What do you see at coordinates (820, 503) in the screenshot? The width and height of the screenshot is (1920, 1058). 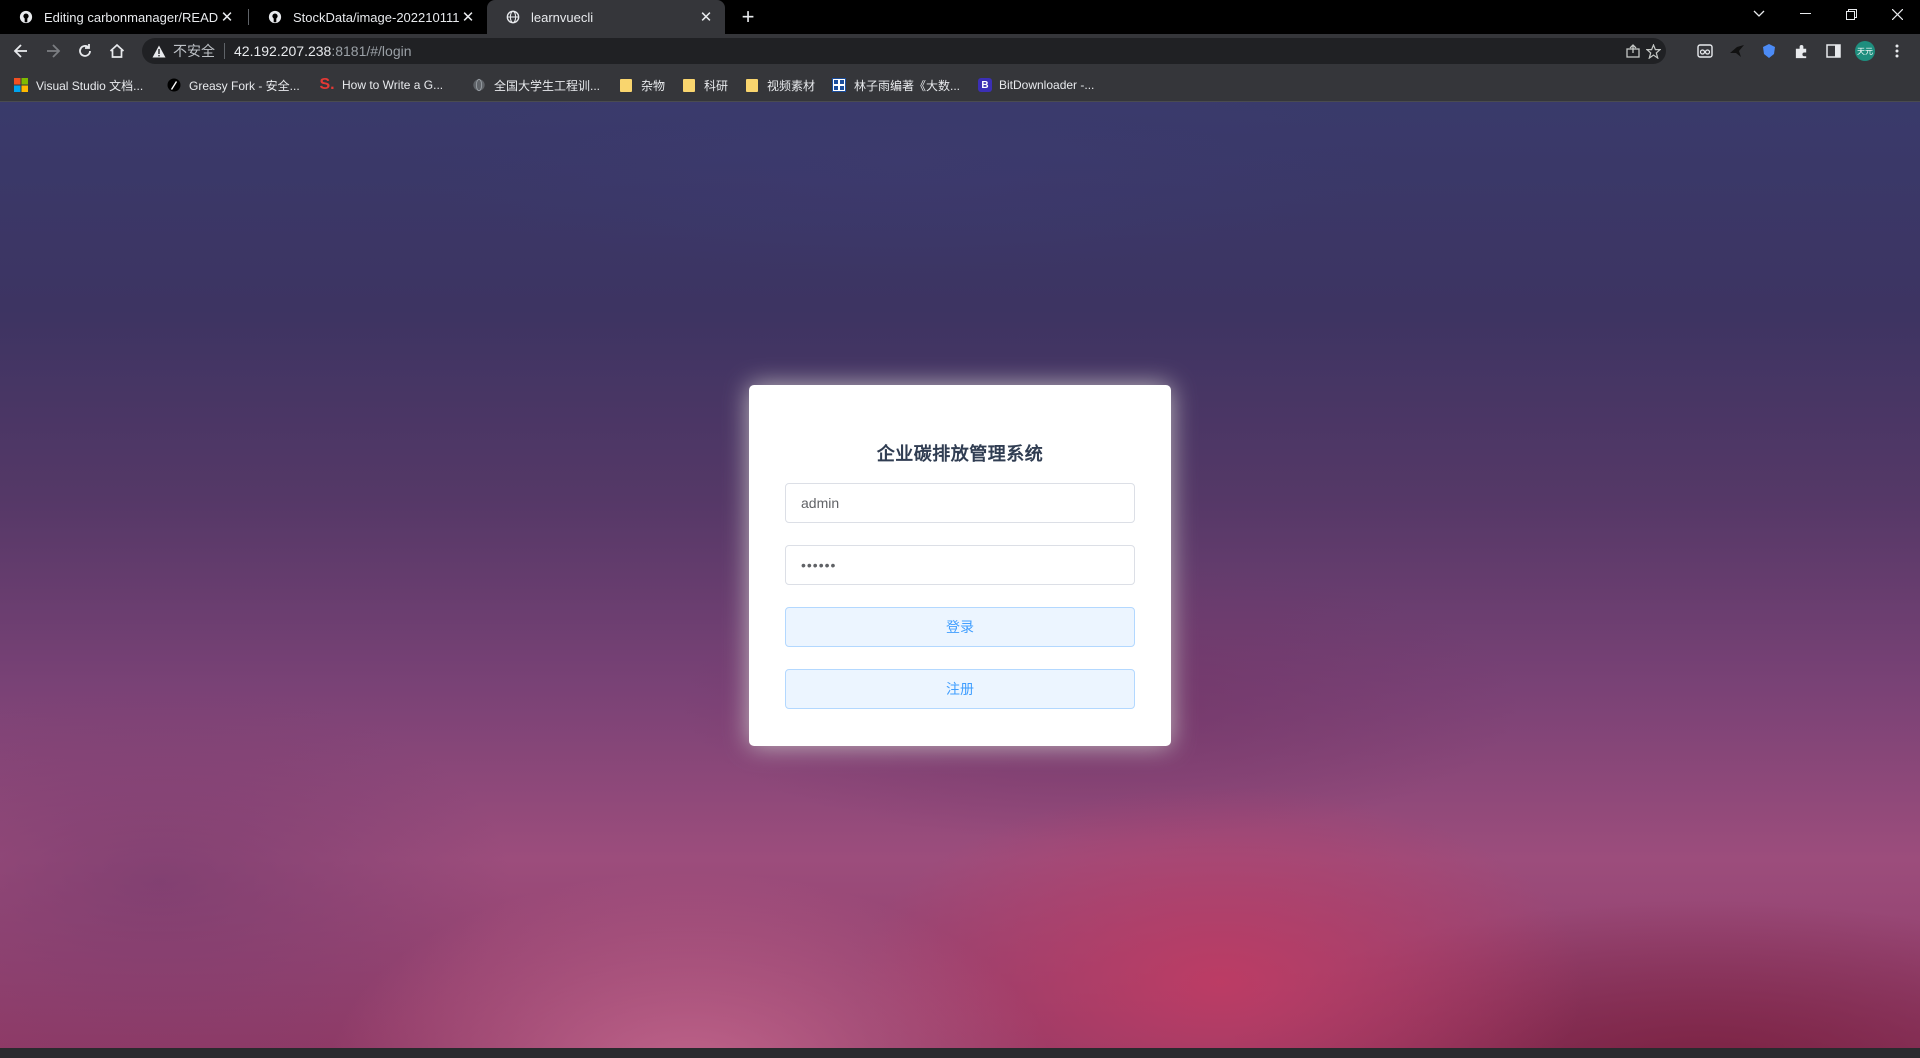 I see `username-value: admin` at bounding box center [820, 503].